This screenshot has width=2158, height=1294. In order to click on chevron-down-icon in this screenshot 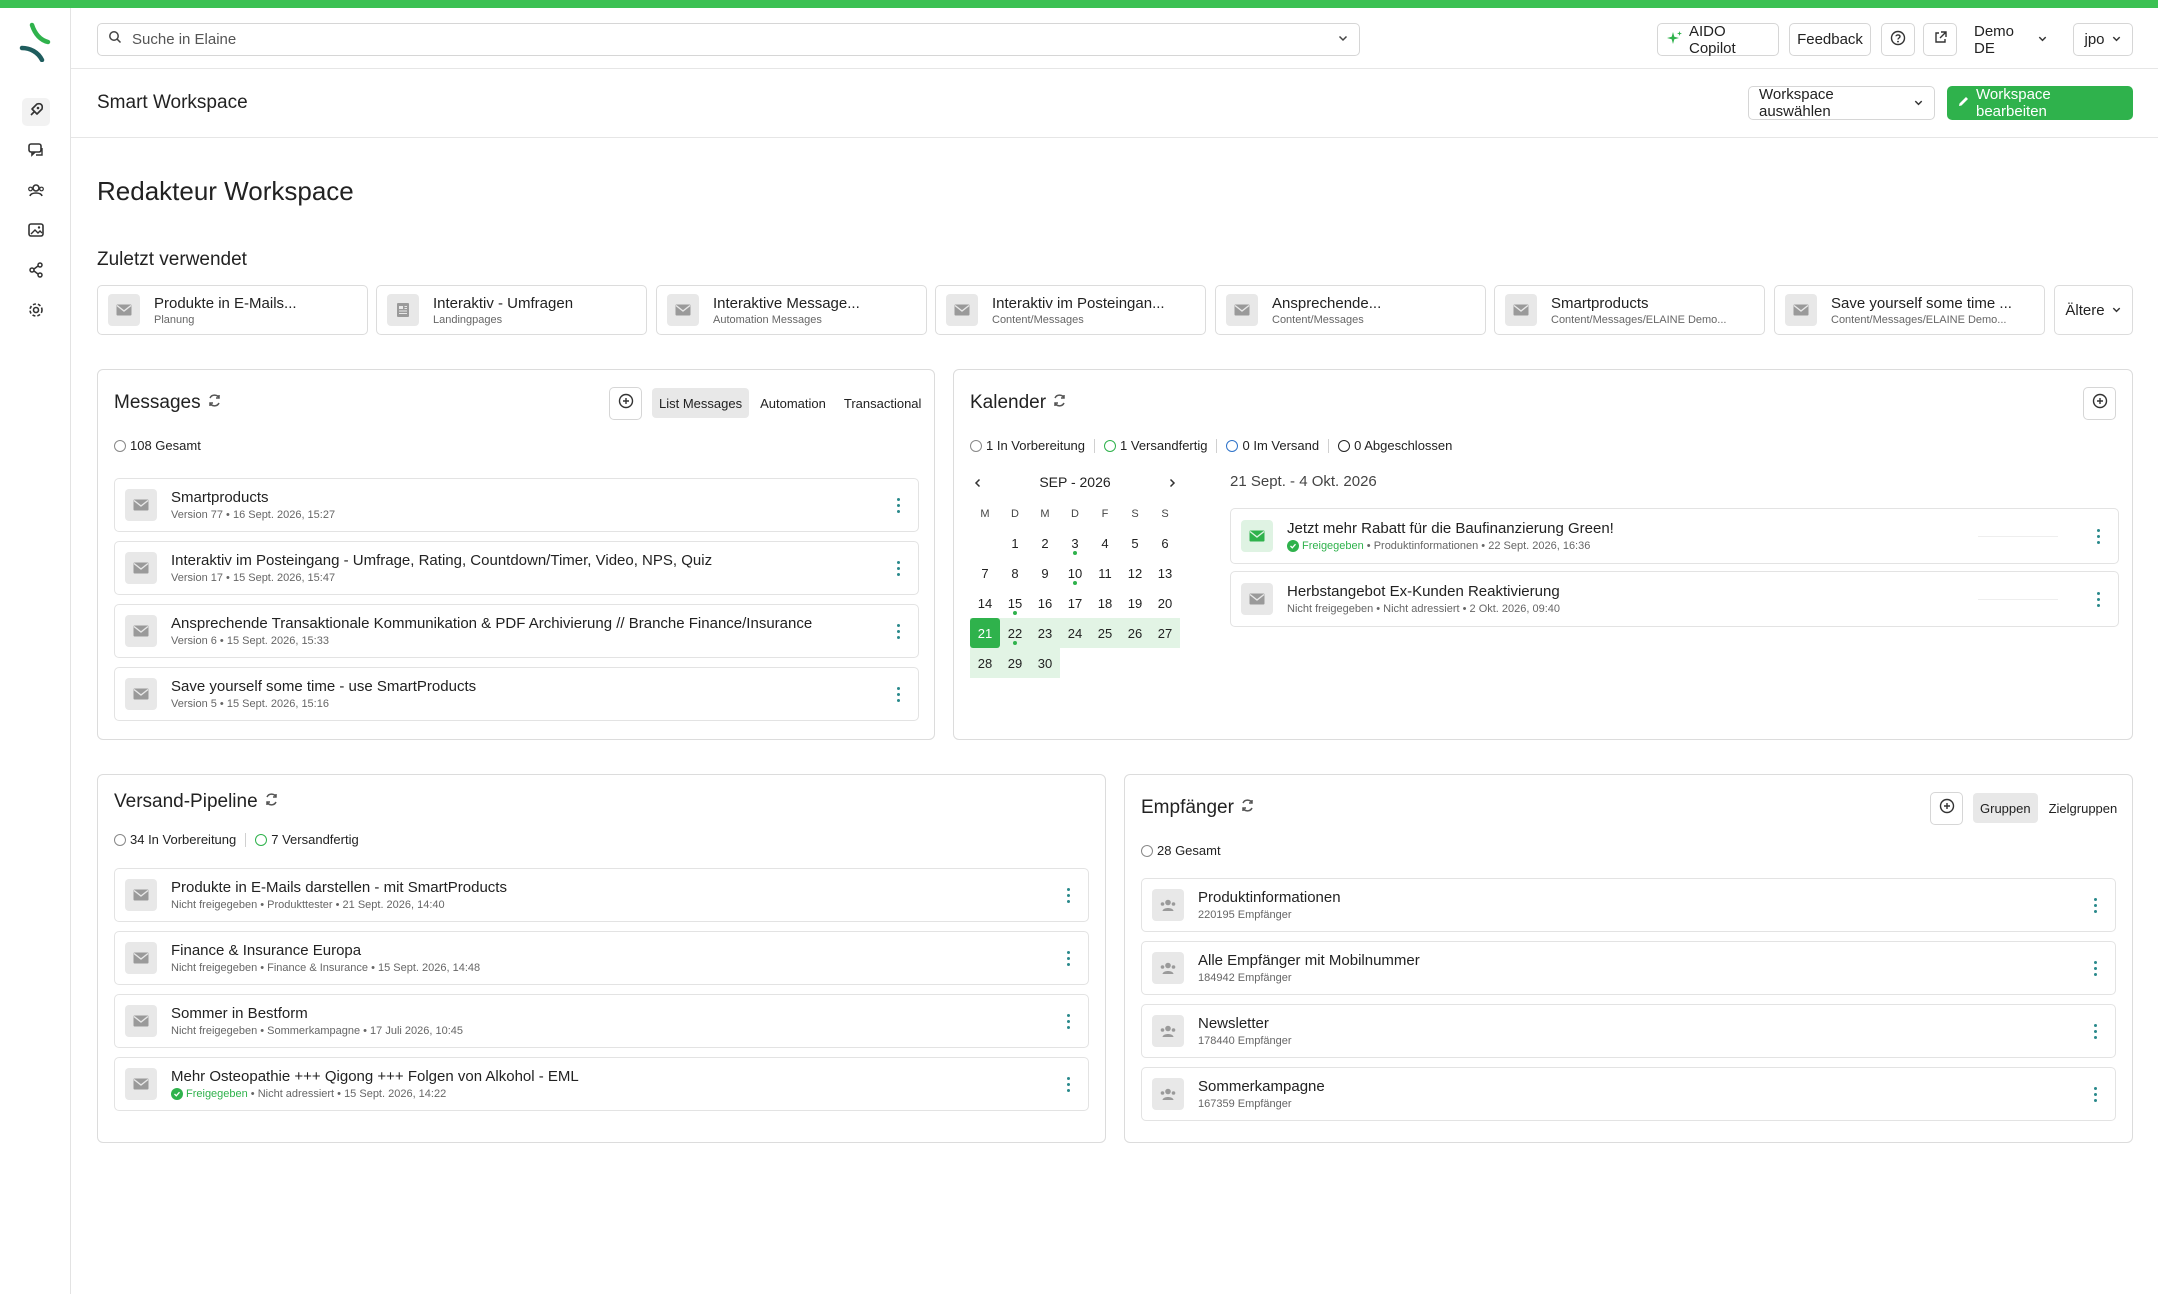, I will do `click(1343, 40)`.